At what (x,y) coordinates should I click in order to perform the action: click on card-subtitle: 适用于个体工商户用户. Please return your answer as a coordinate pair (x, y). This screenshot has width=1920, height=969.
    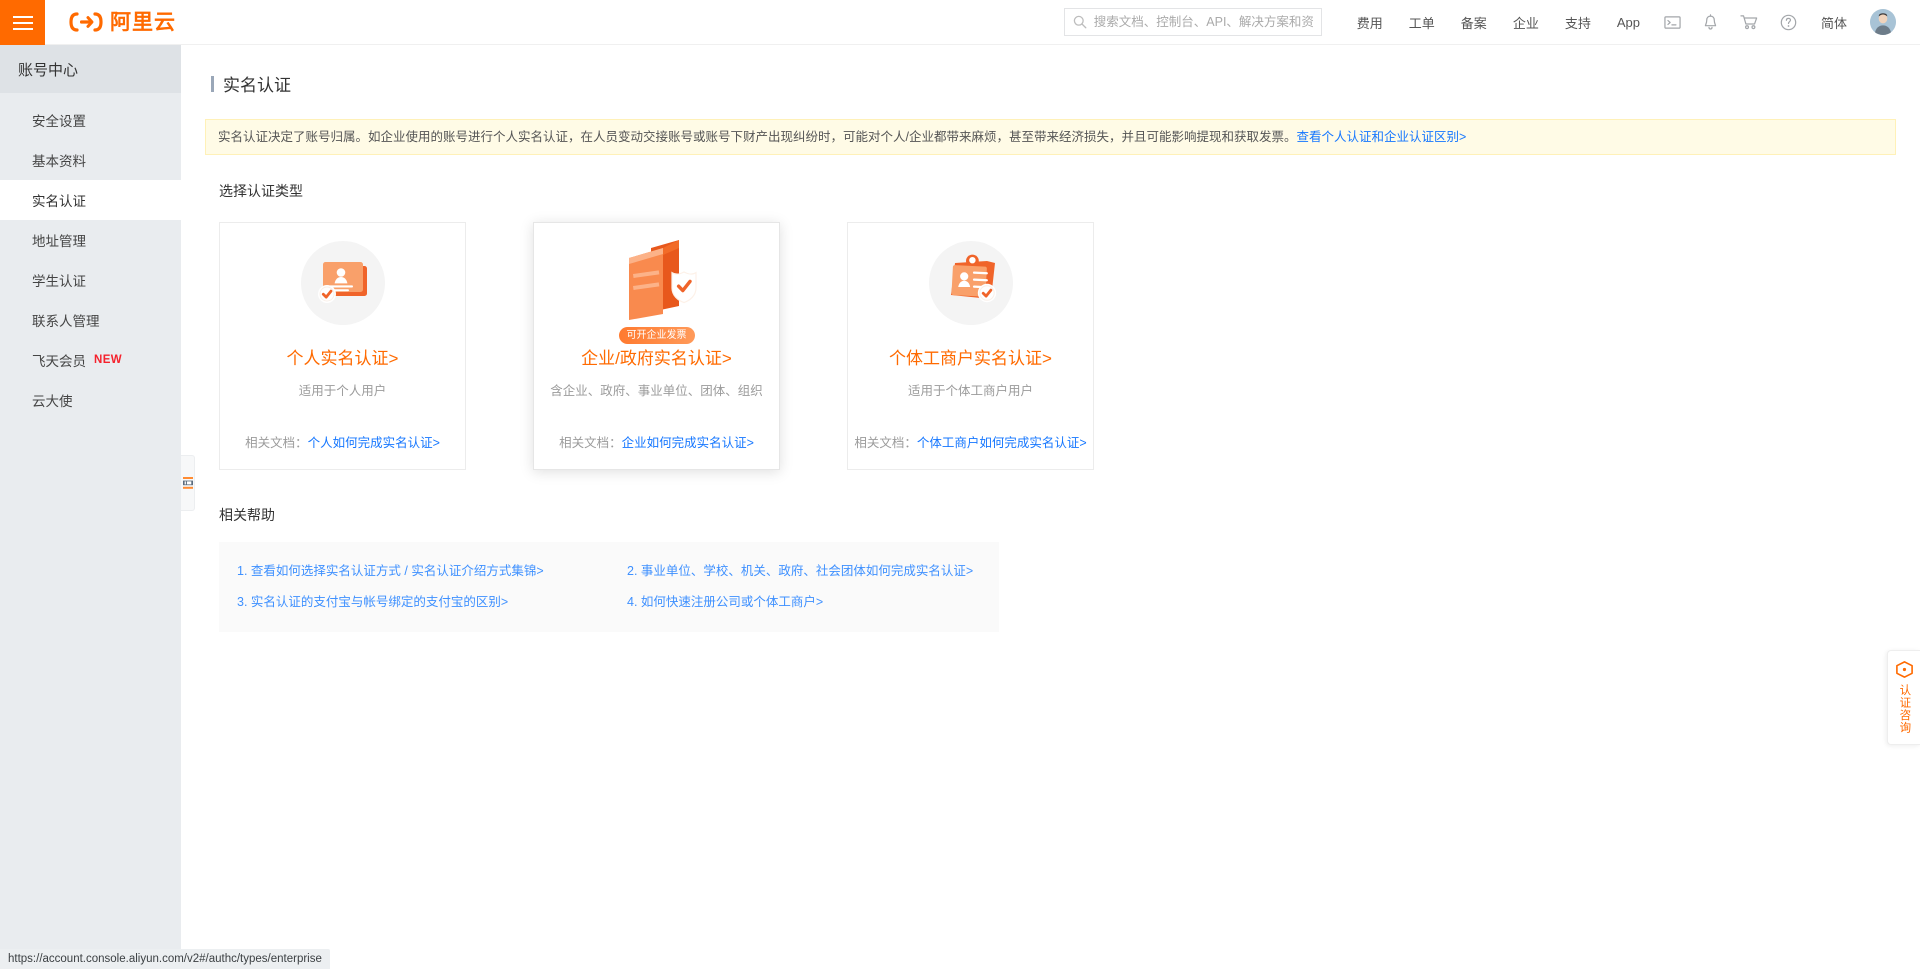
    Looking at the image, I should click on (970, 391).